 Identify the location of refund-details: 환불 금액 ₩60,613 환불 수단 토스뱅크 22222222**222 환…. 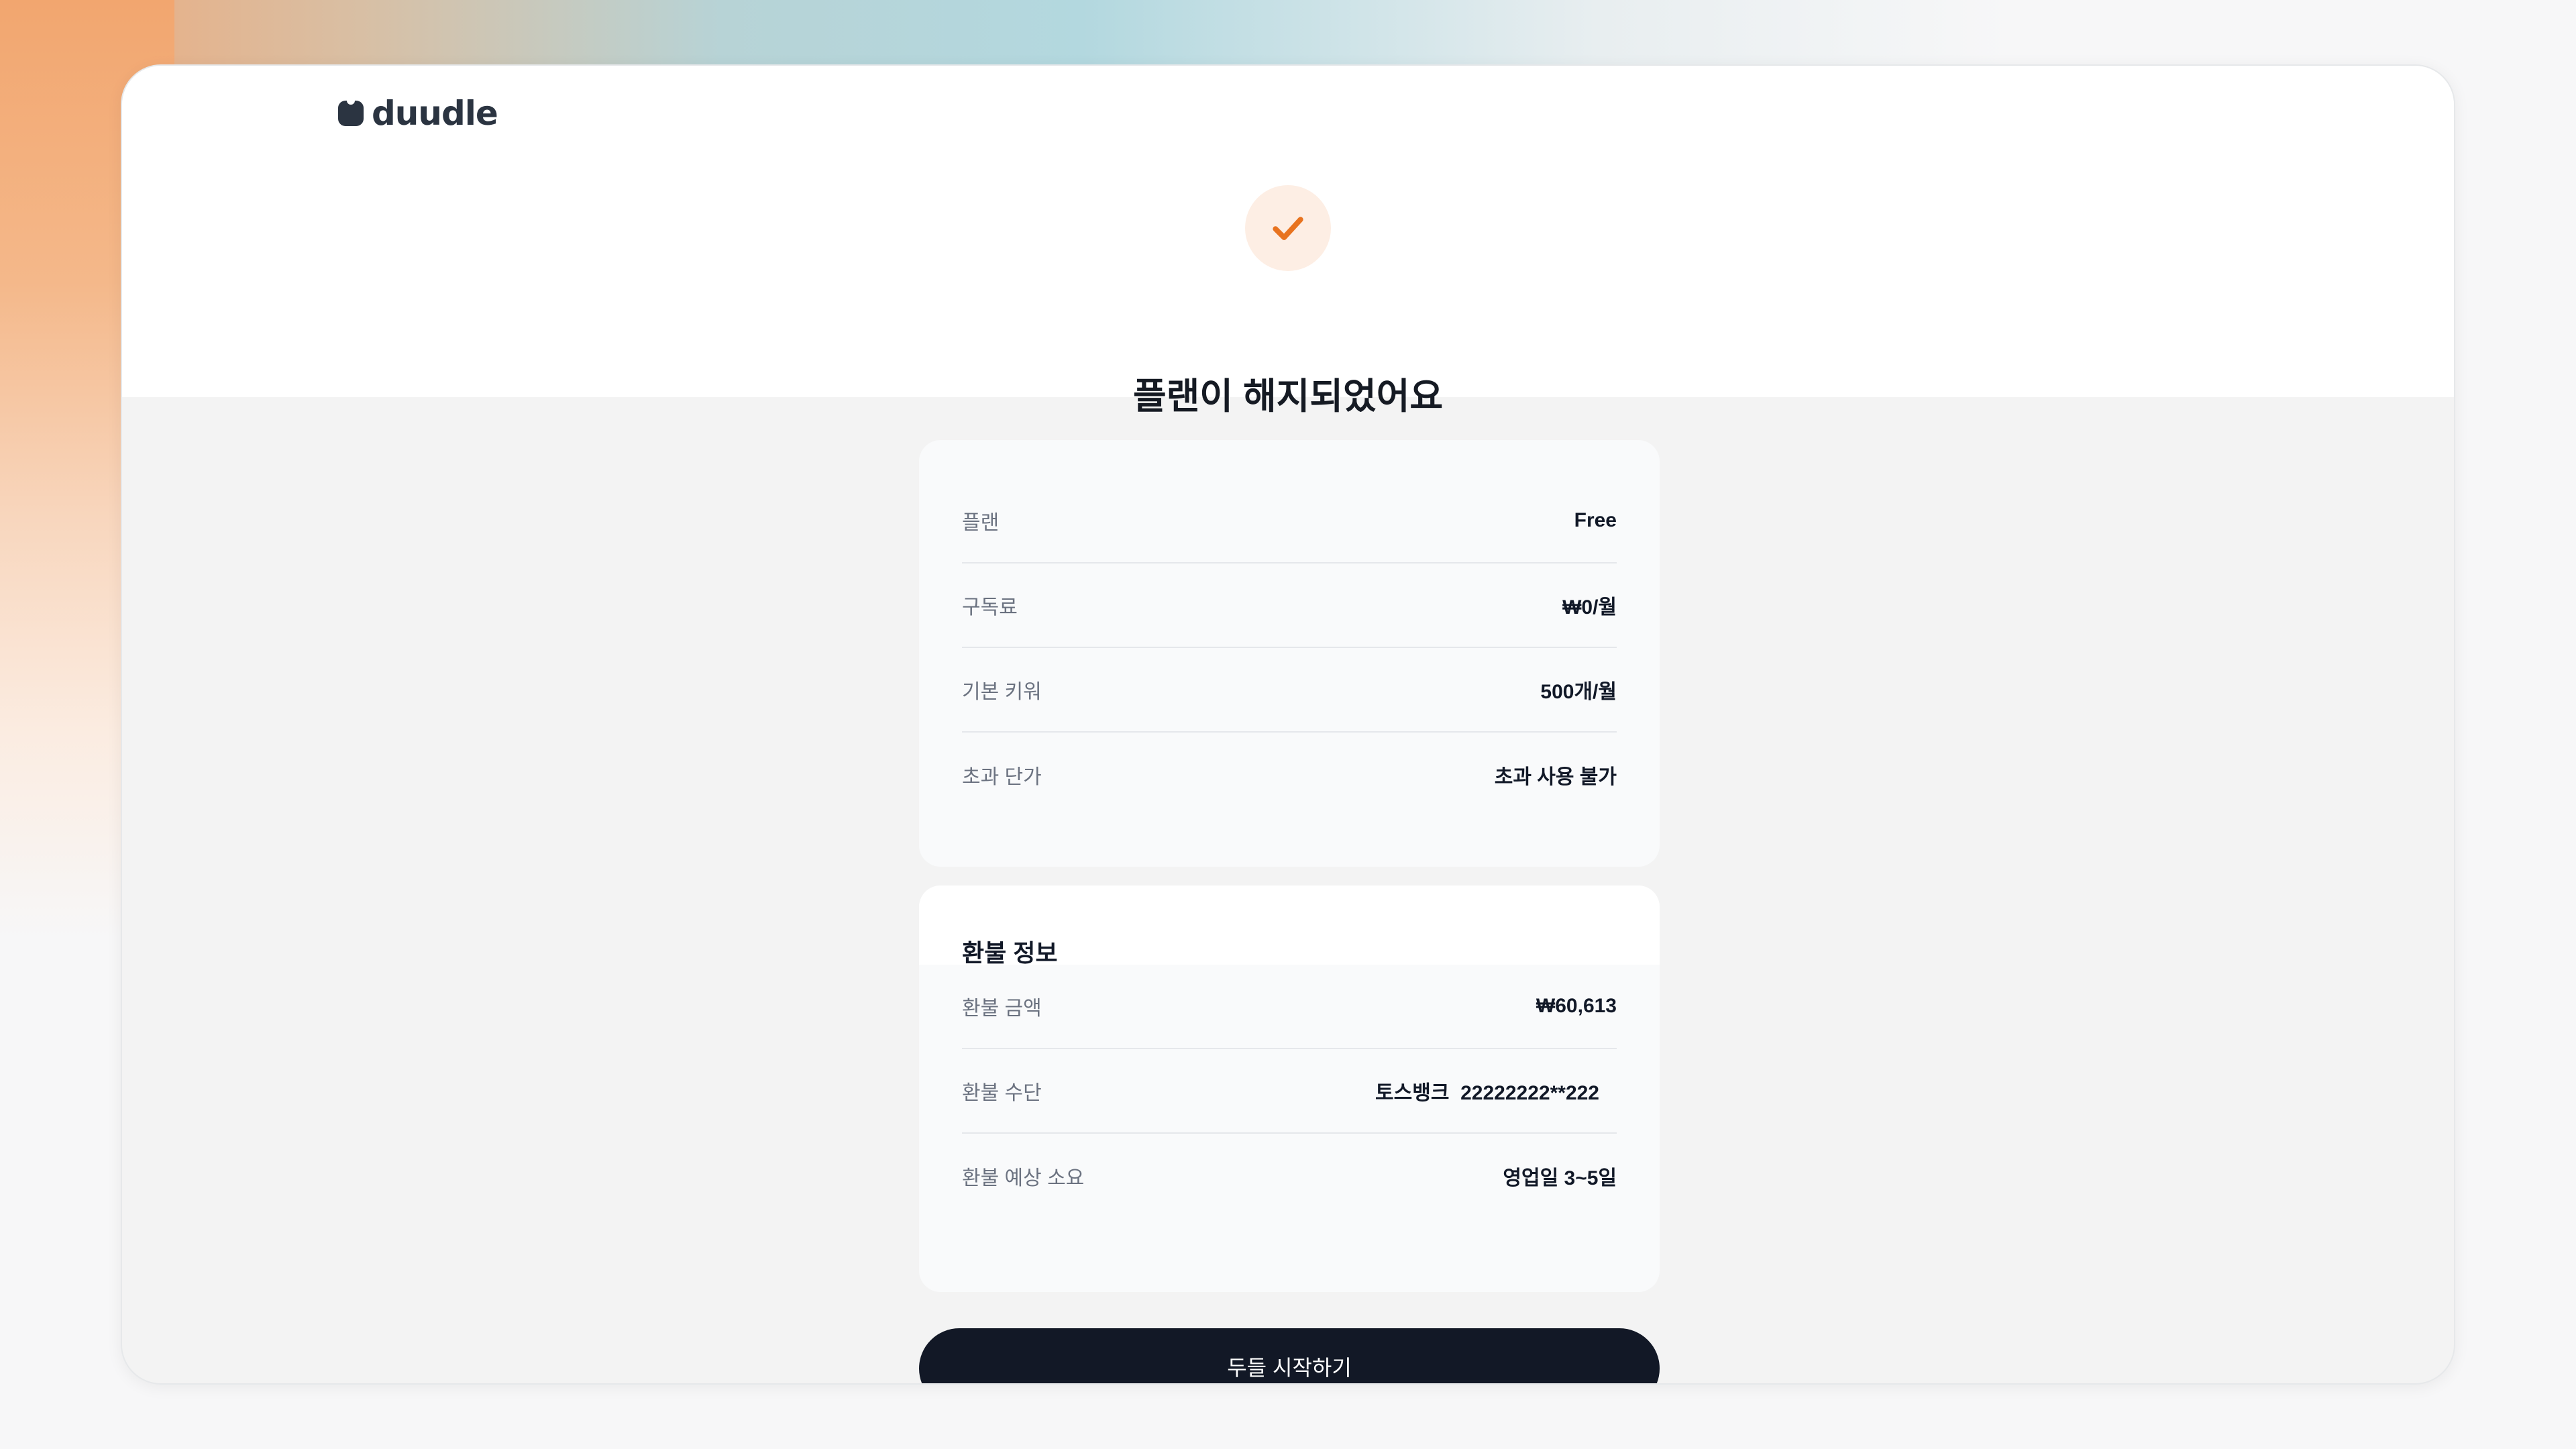
(1289, 1091).